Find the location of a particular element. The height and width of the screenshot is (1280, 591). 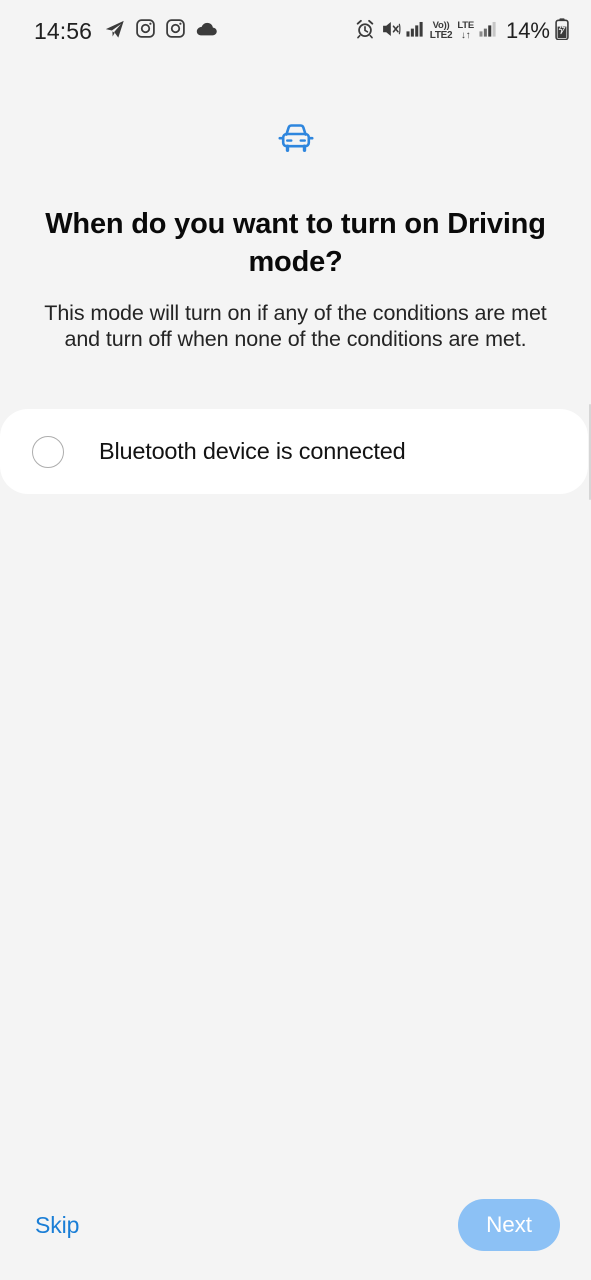

hero-icon-container is located at coordinates (295, 141).